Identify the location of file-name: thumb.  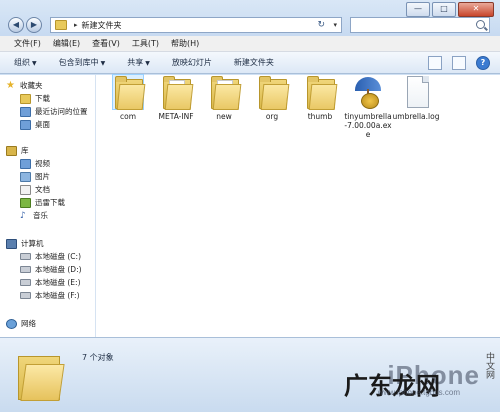
(320, 116).